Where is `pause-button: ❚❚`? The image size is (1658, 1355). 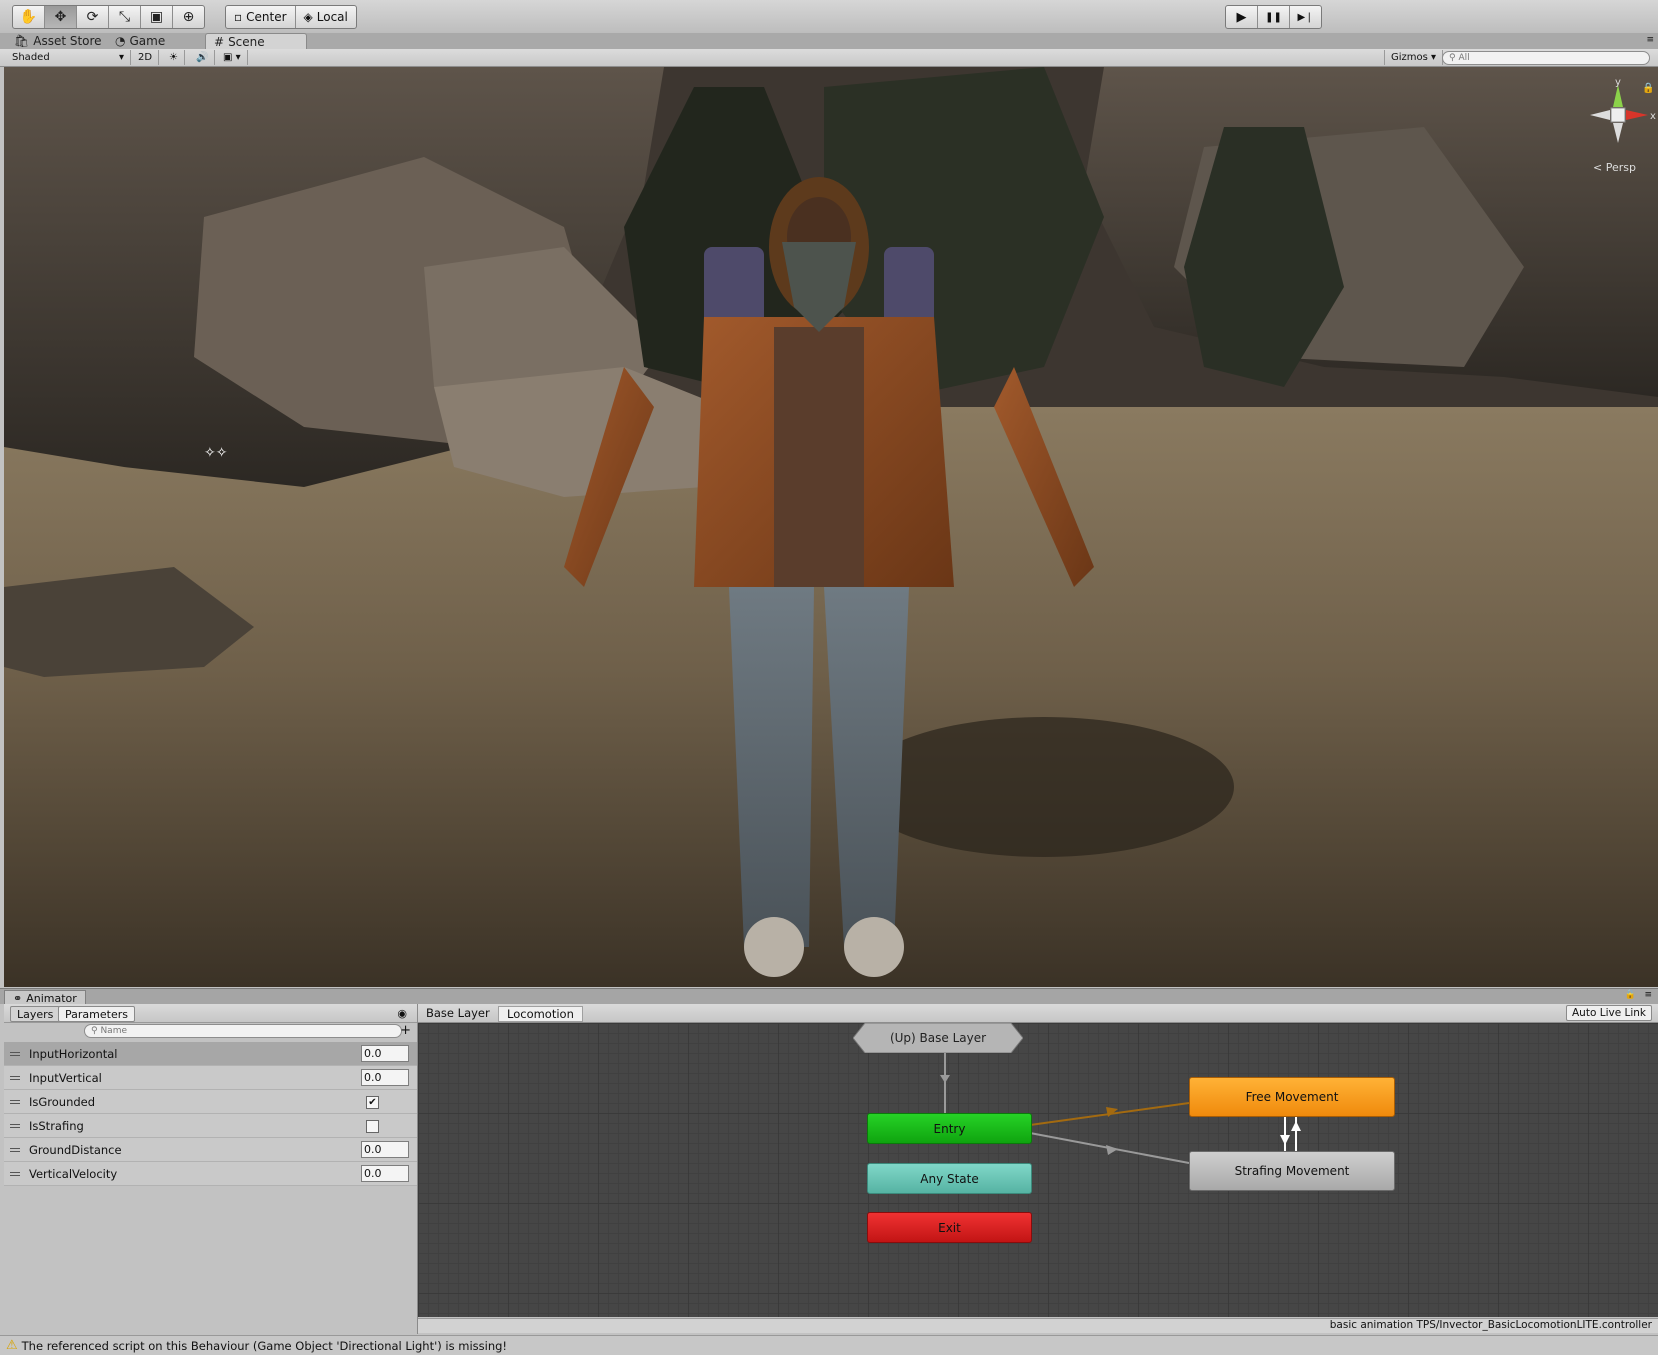
pause-button: ❚❚ is located at coordinates (1274, 17).